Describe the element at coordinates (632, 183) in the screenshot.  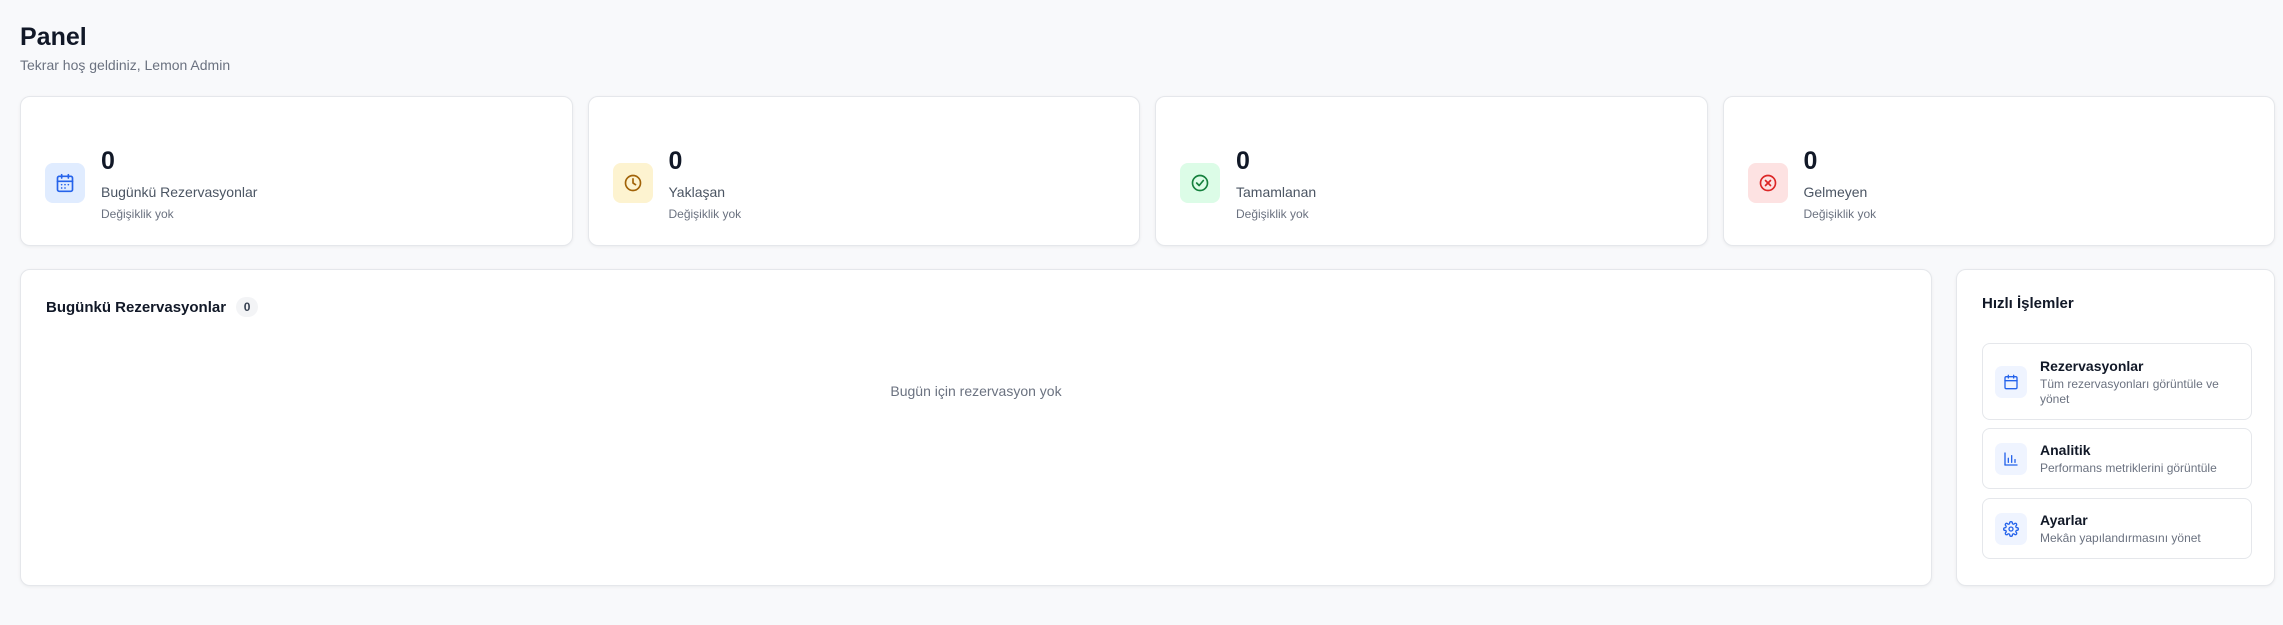
I see `clock-icon` at that location.